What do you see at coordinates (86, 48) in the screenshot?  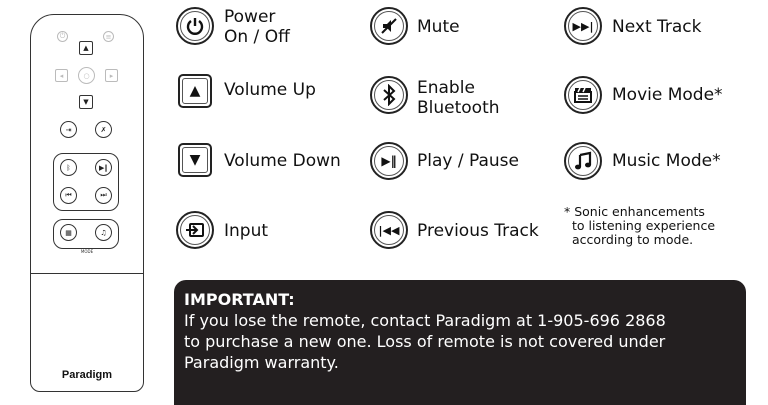 I see `remote-volume-up-icon: ▲` at bounding box center [86, 48].